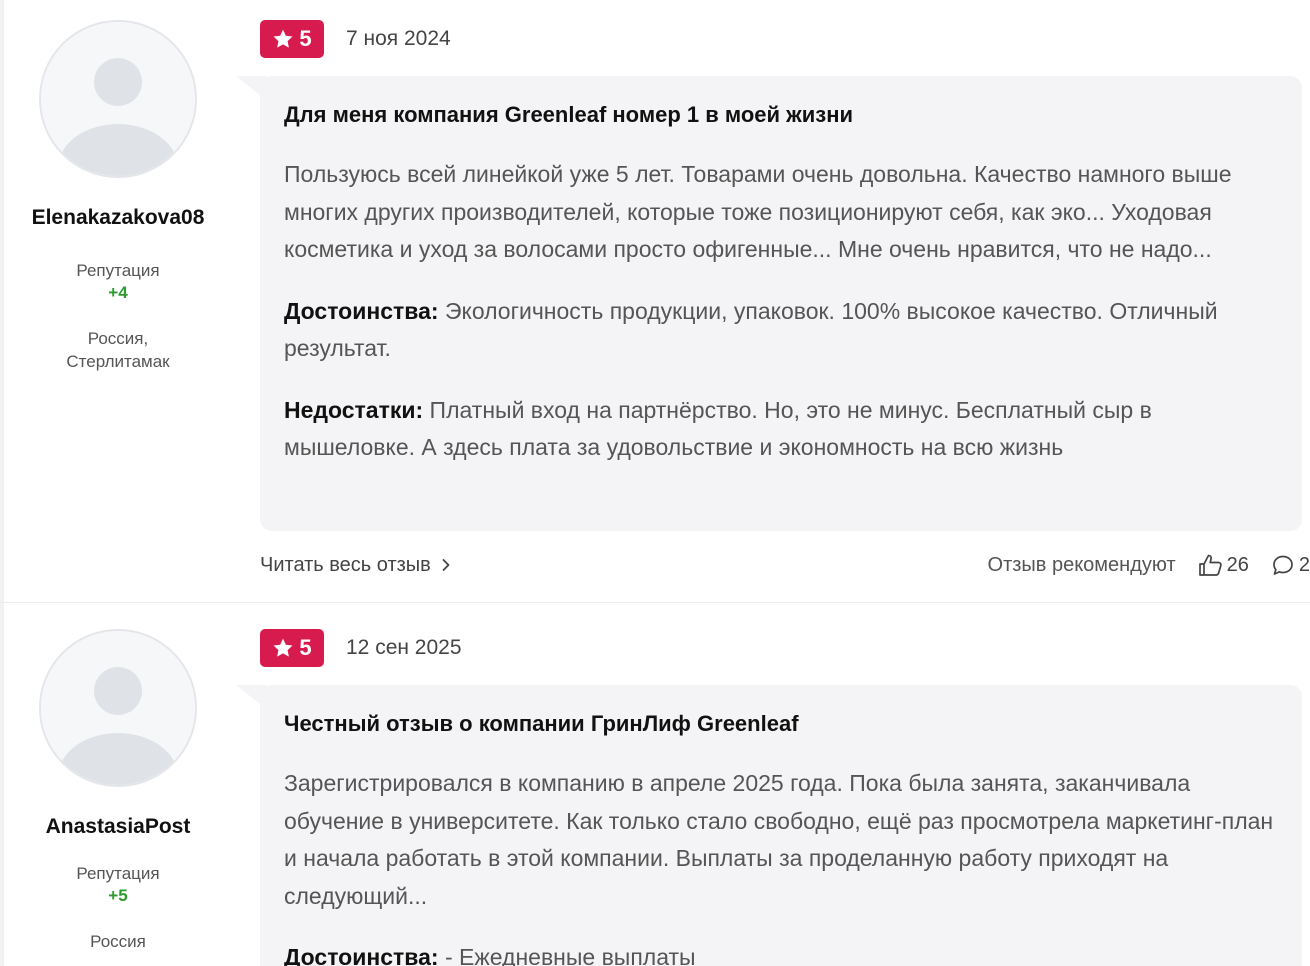 This screenshot has width=1310, height=966. What do you see at coordinates (398, 38) in the screenshot?
I see `review-date: 7 ноя 2024` at bounding box center [398, 38].